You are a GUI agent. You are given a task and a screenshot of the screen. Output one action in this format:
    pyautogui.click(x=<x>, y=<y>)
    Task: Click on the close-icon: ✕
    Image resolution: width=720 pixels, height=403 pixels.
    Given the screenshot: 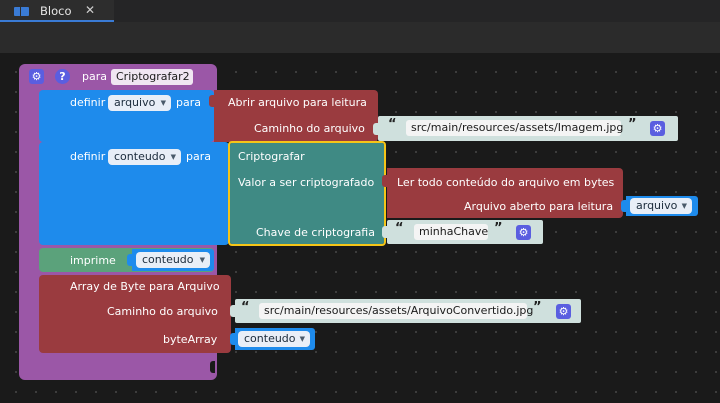 What is the action you would take?
    pyautogui.click(x=90, y=10)
    